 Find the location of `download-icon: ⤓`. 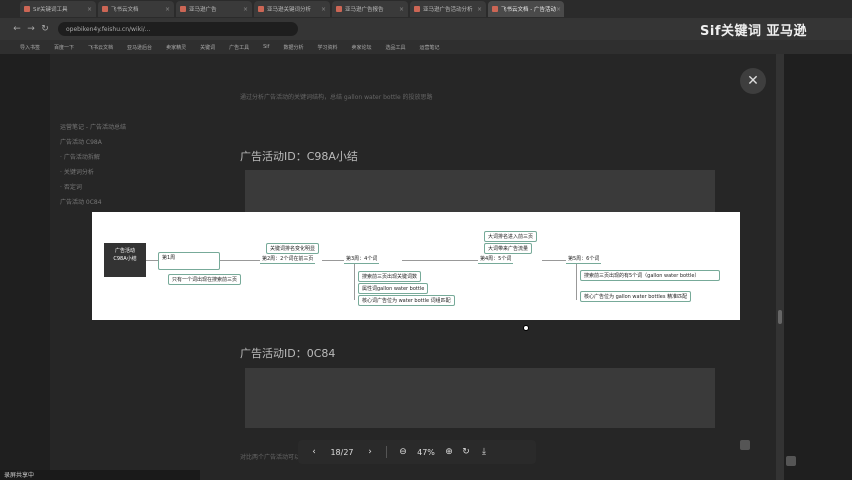

download-icon: ⤓ is located at coordinates (484, 452).